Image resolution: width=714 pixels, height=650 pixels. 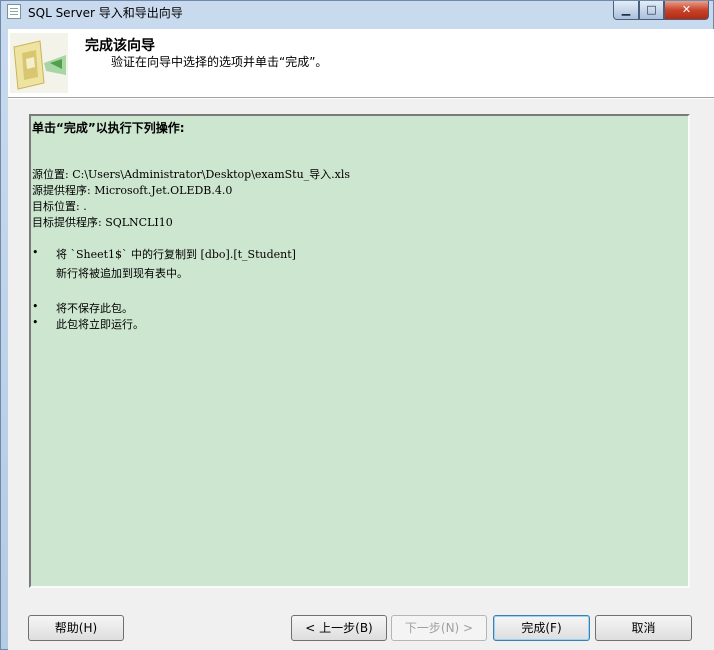 I want to click on source-provider: 源提供程序: Microsoft.Jet.OLEDB.4.0, so click(x=132, y=190).